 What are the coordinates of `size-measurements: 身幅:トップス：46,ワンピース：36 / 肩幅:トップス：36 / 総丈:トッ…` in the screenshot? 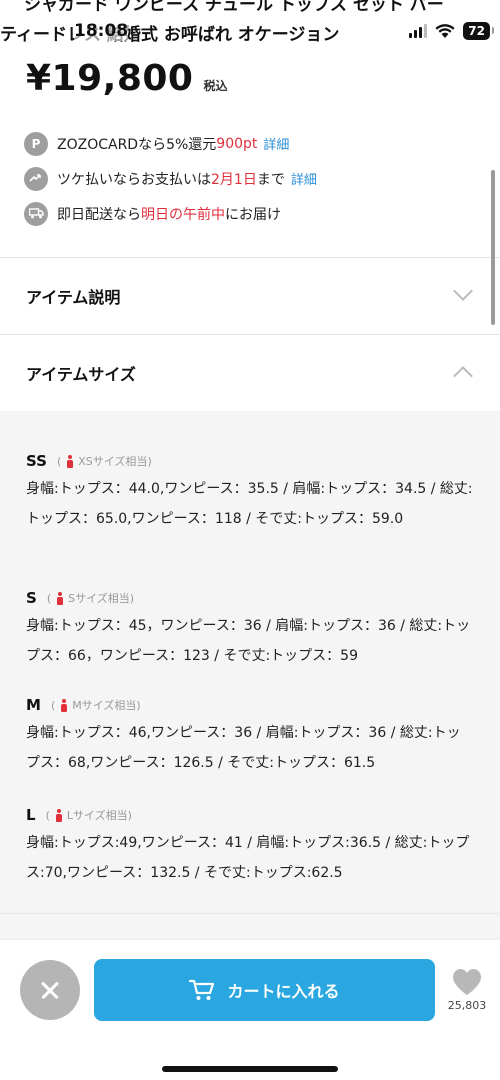 It's located at (243, 748).